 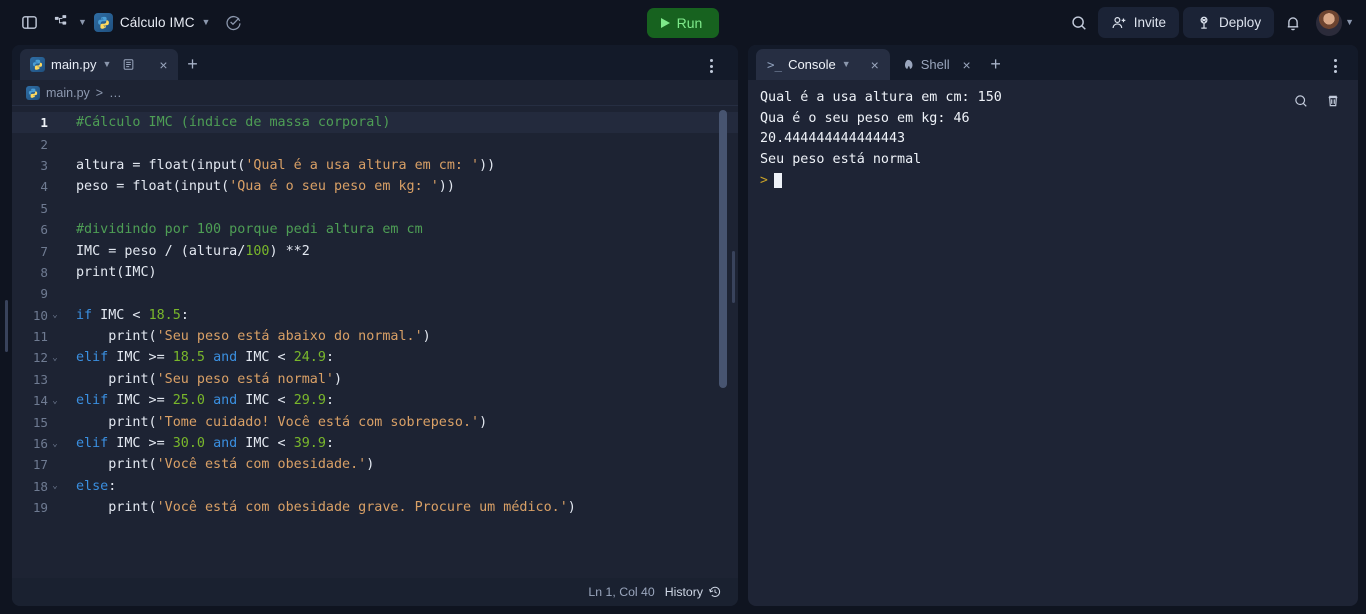 I want to click on code-token: 100, so click(x=257, y=251).